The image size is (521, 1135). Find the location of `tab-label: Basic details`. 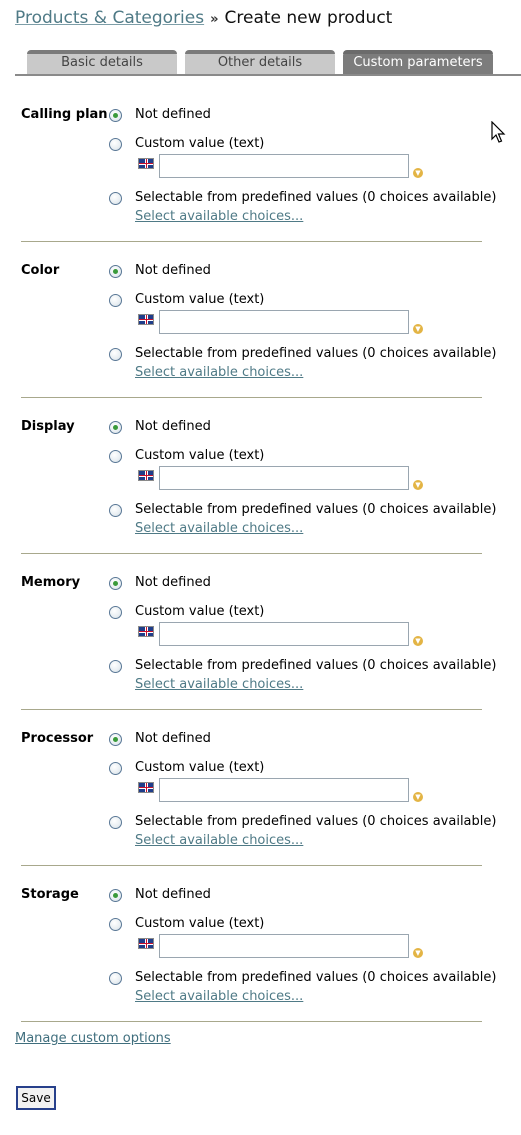

tab-label: Basic details is located at coordinates (102, 62).